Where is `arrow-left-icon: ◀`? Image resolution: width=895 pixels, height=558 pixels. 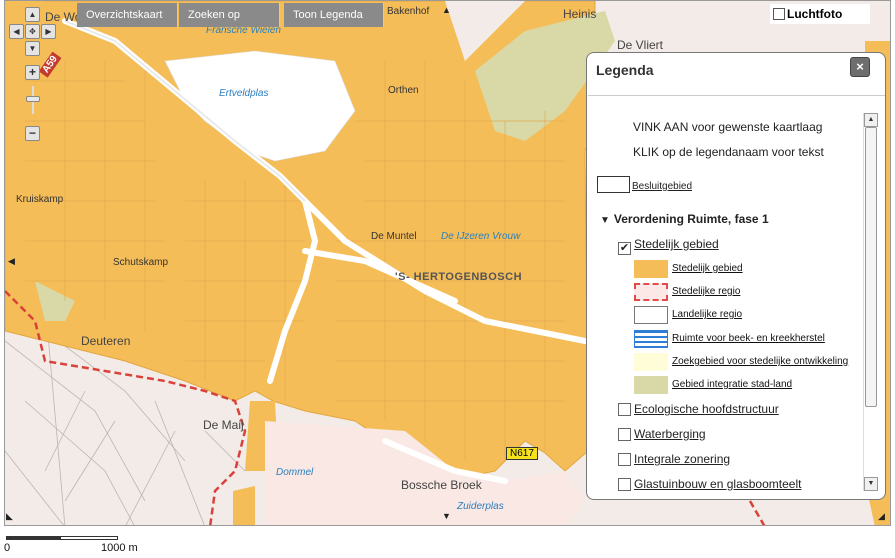
arrow-left-icon: ◀ is located at coordinates (16, 31).